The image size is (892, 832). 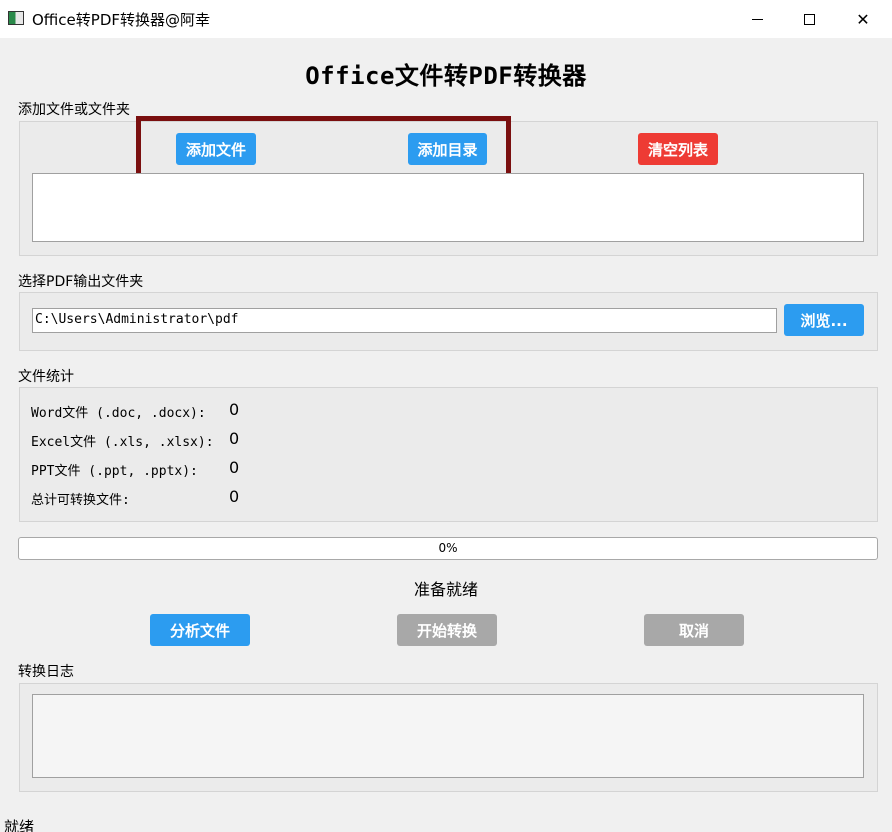 I want to click on stat-word-value: 0, so click(x=234, y=409).